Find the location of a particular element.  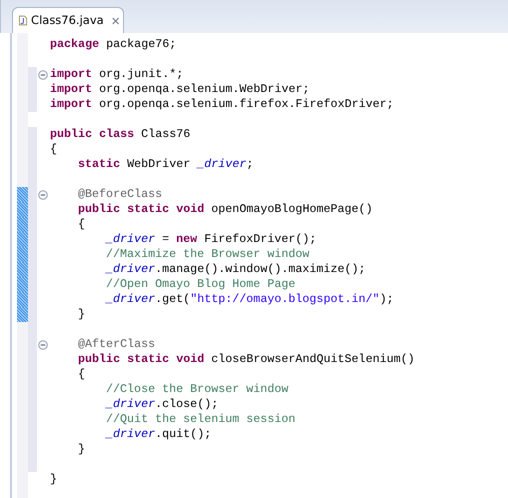

code-line: @BeforeClass is located at coordinates (119, 194).